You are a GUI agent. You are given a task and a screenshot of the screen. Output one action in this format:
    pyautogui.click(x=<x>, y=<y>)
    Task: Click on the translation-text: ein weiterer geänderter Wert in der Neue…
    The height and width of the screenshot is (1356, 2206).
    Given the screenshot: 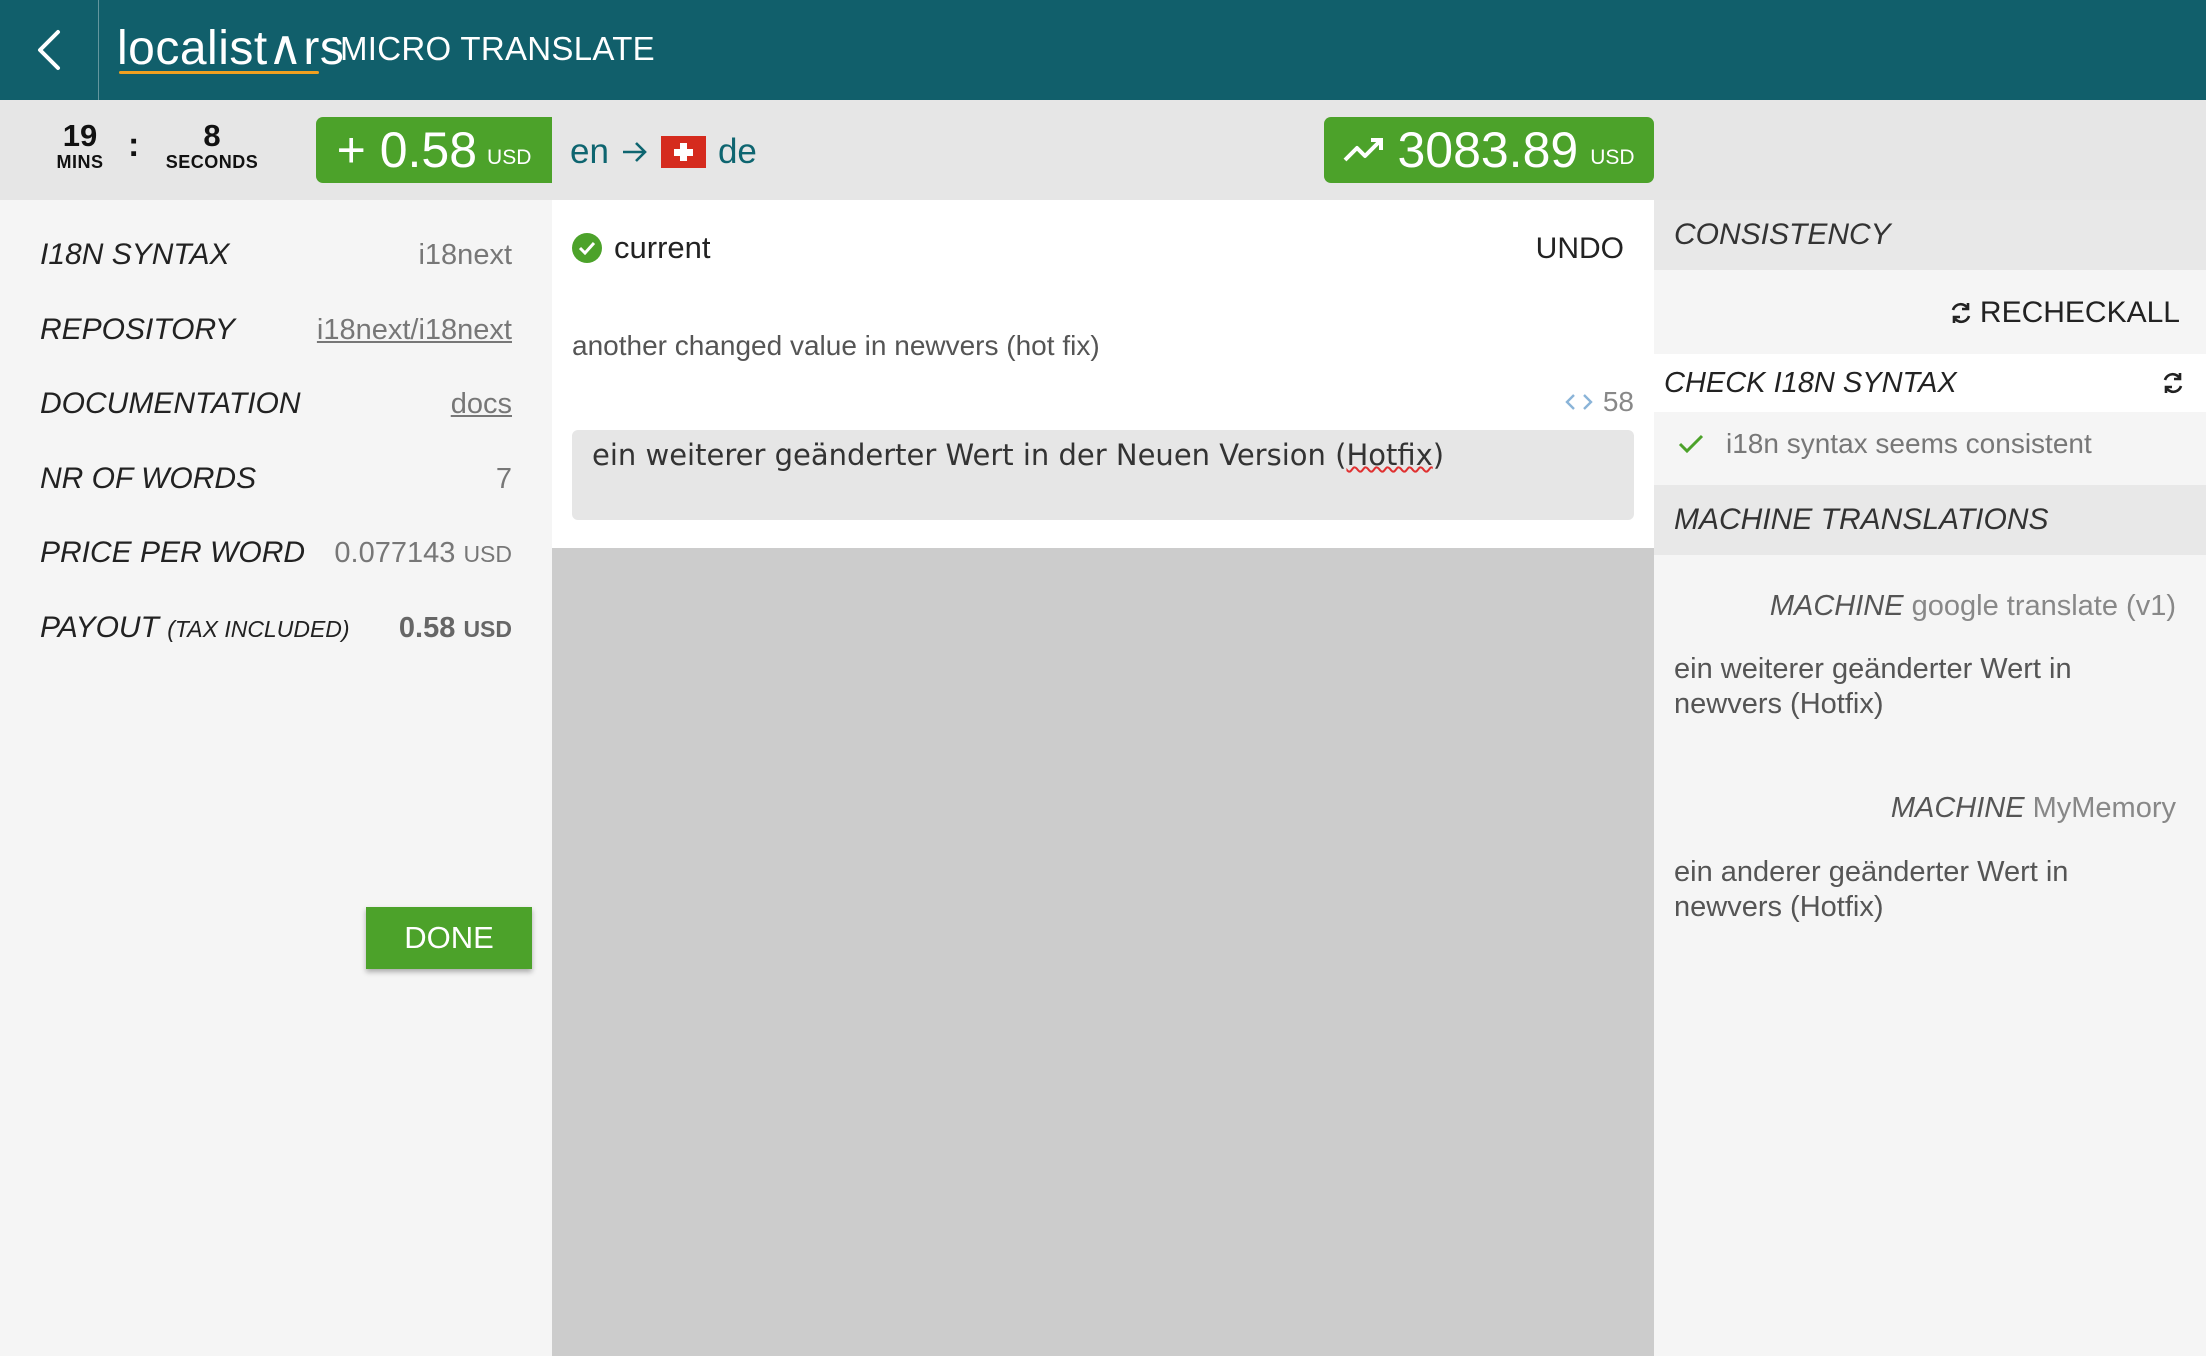 What is the action you would take?
    pyautogui.click(x=1018, y=455)
    